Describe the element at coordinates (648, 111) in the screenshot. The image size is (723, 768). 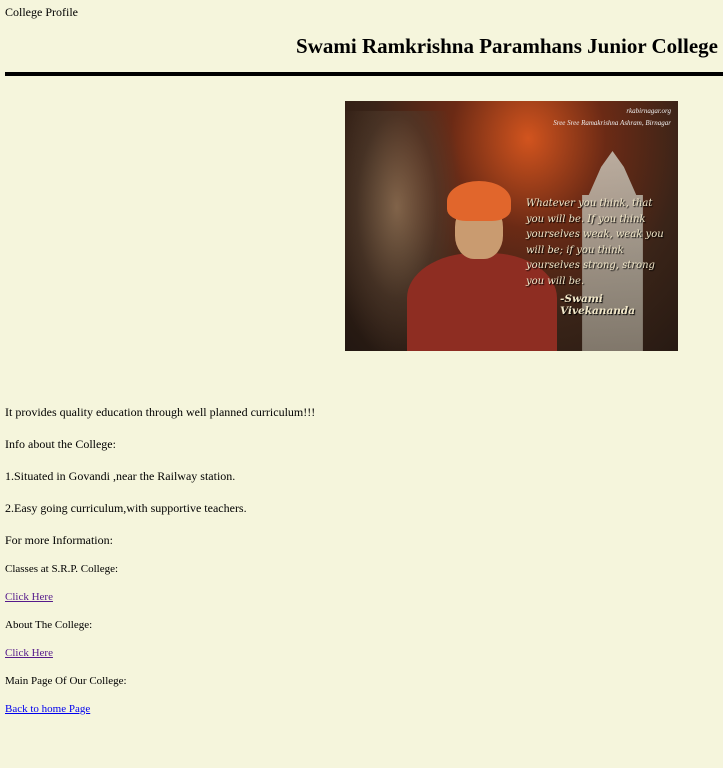
I see `hero-watermark-site: rkabirnagar.org` at that location.